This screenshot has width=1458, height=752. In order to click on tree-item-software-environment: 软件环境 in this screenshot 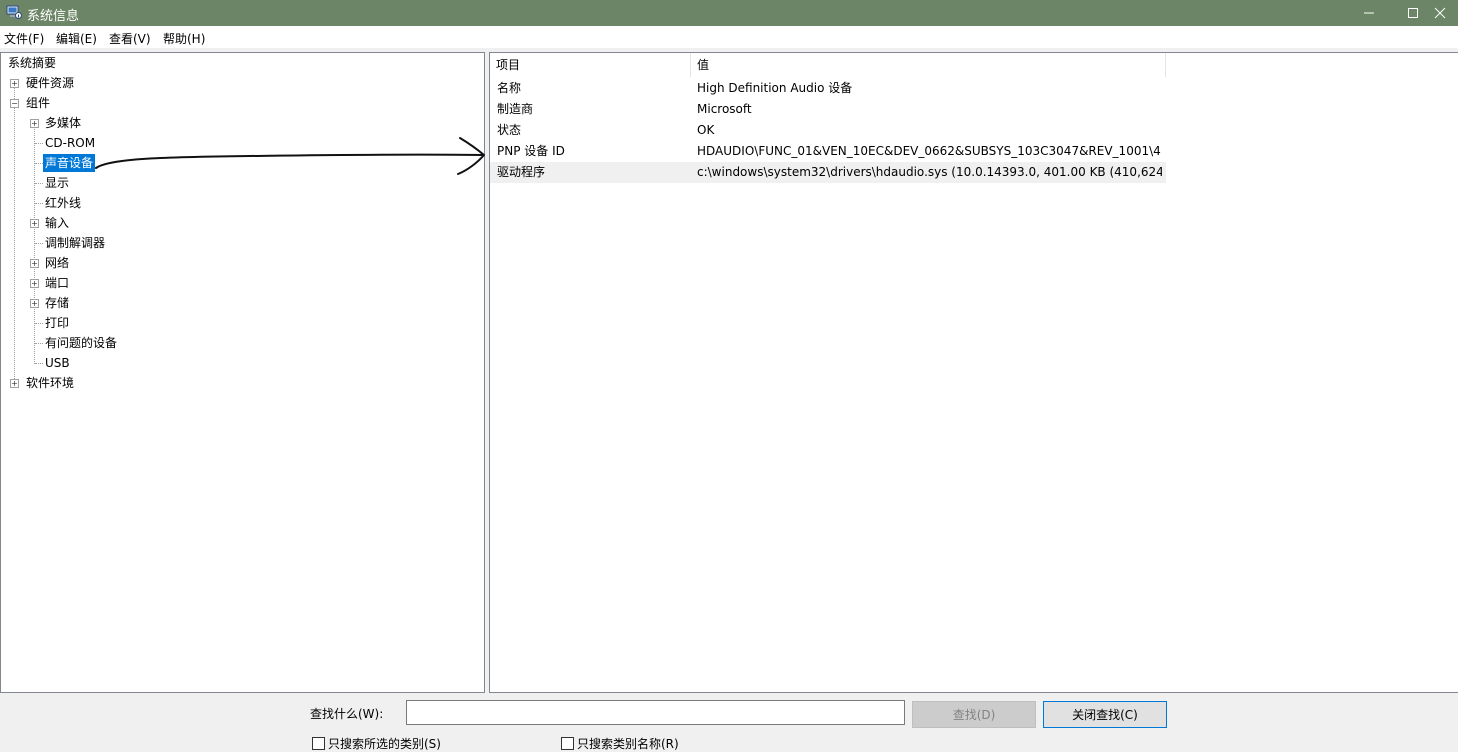, I will do `click(50, 383)`.